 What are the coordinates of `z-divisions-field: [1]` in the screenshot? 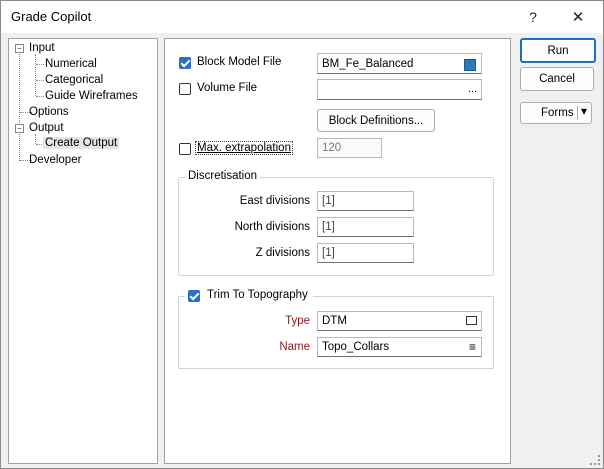 It's located at (365, 253).